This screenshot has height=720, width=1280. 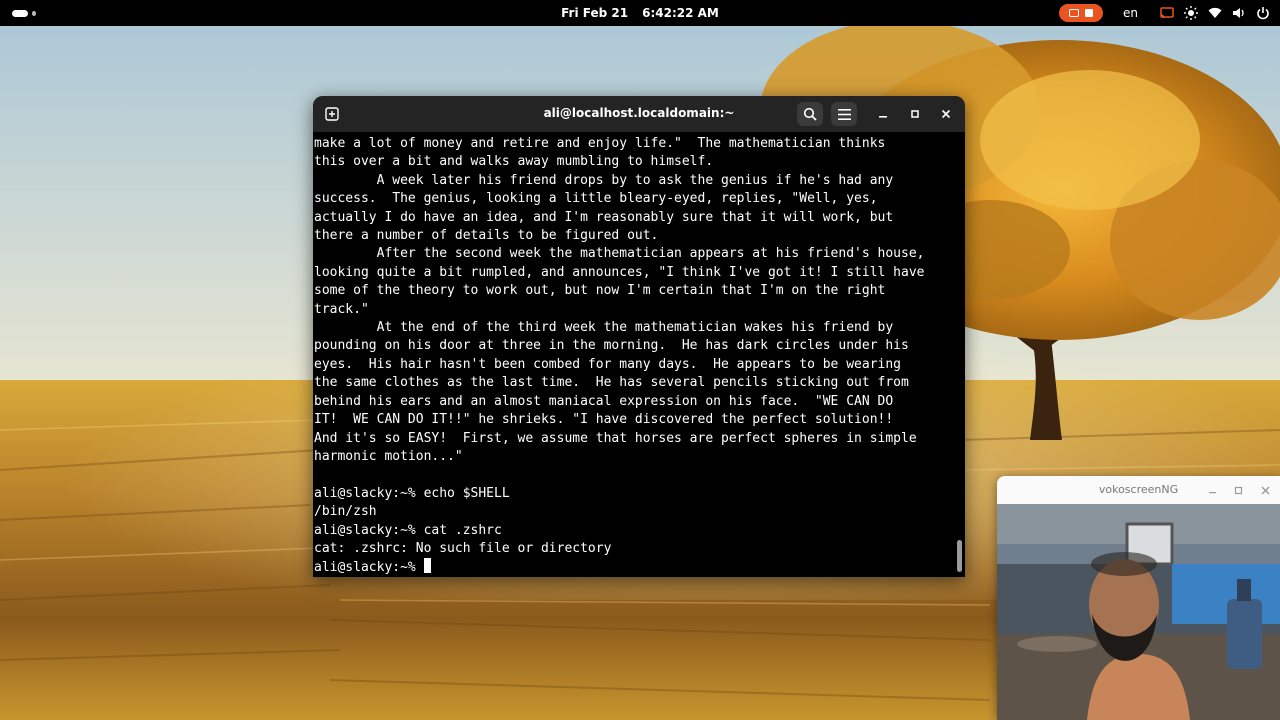 I want to click on webcam-feed, so click(x=1138, y=612).